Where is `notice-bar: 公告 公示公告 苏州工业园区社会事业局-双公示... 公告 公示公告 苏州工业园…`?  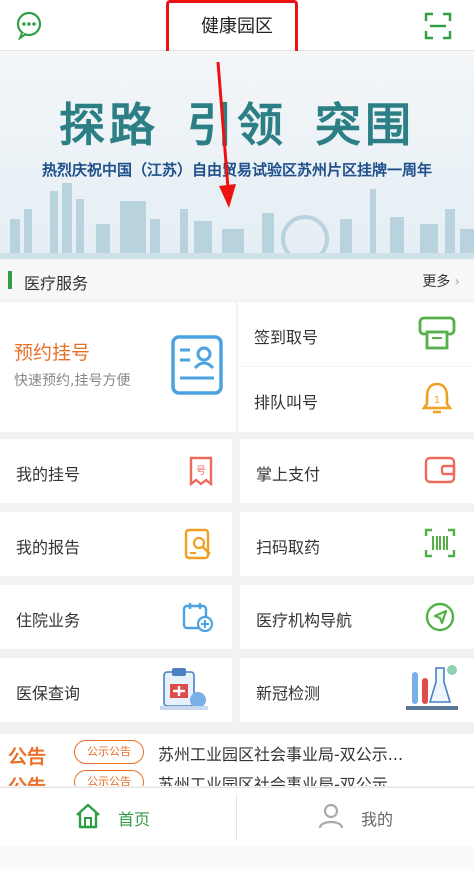 notice-bar: 公告 公示公告 苏州工业园区社会事业局-双公示... 公告 公示公告 苏州工业园… is located at coordinates (237, 760).